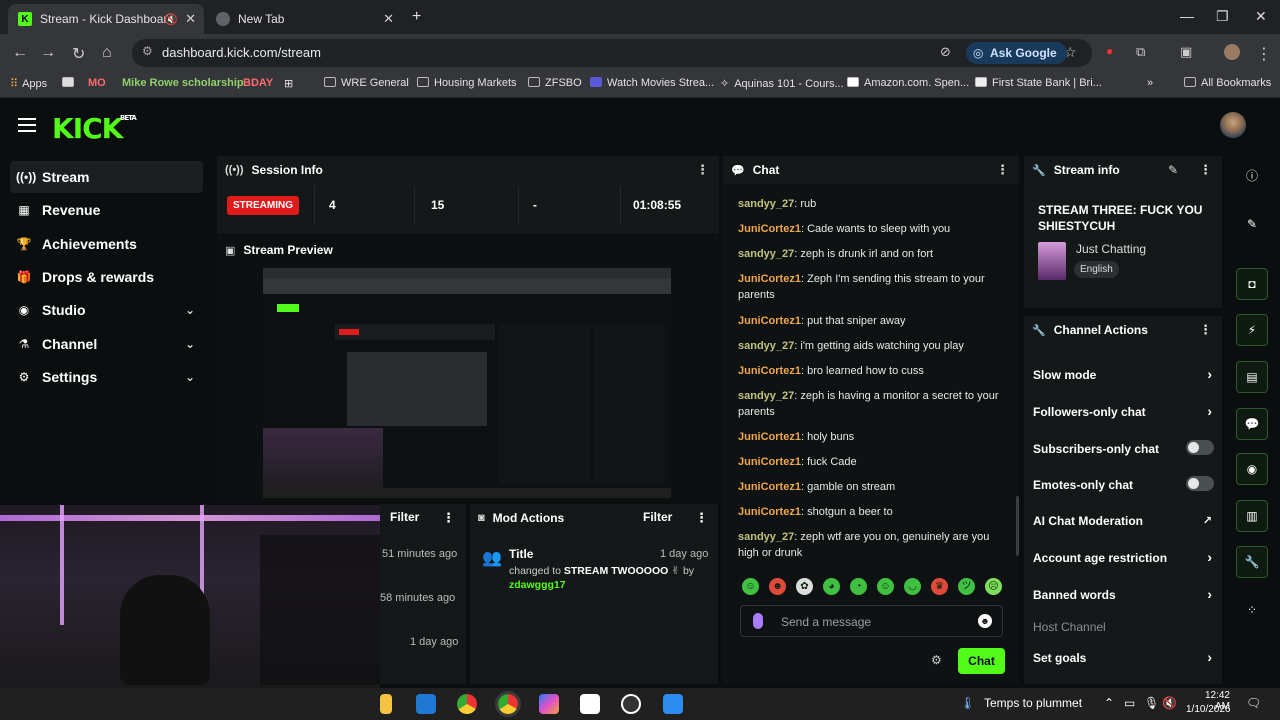 Image resolution: width=1280 pixels, height=720 pixels. Describe the element at coordinates (966, 586) in the screenshot. I see `emote-icon: ツ` at that location.